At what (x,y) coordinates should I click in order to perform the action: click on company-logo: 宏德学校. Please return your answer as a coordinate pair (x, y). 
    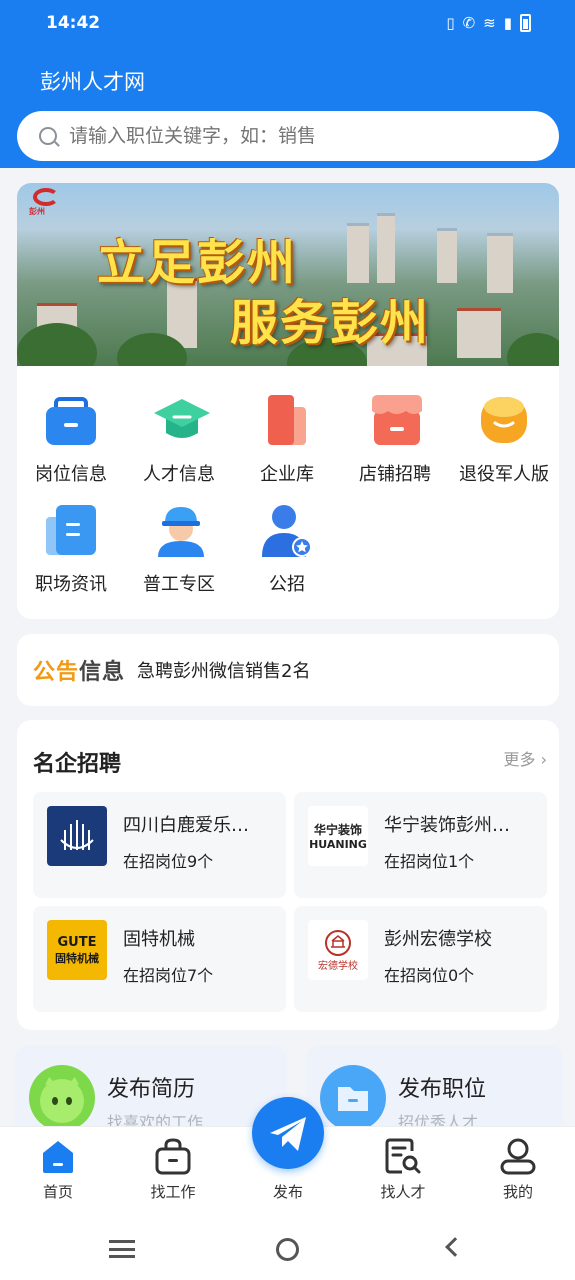
    Looking at the image, I should click on (338, 950).